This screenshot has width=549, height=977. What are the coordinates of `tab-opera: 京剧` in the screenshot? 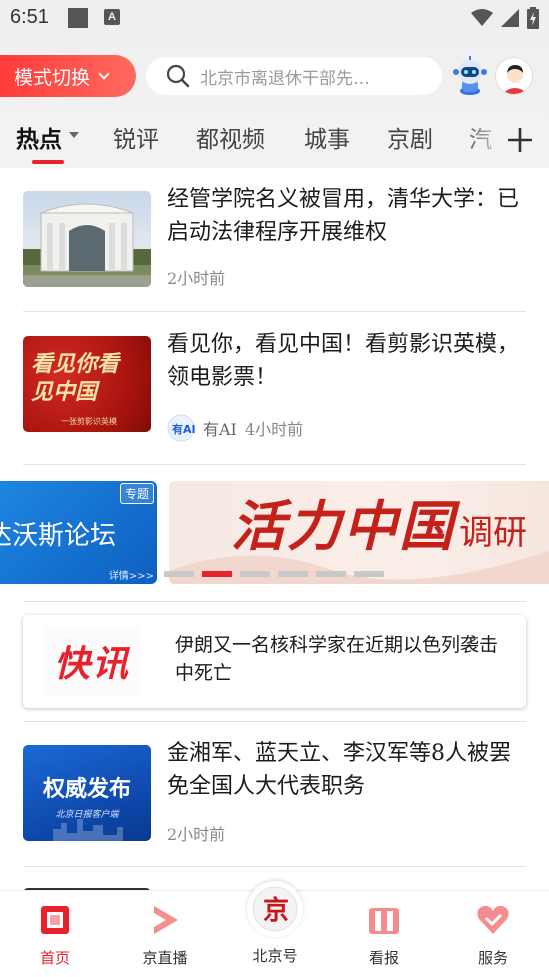 It's located at (410, 137).